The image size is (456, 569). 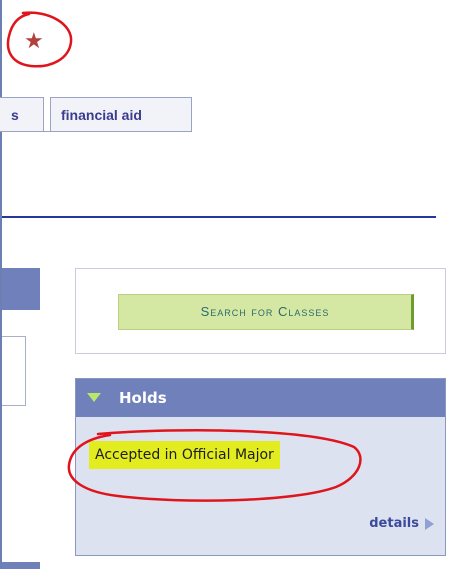 I want to click on section-divider, so click(x=219, y=217).